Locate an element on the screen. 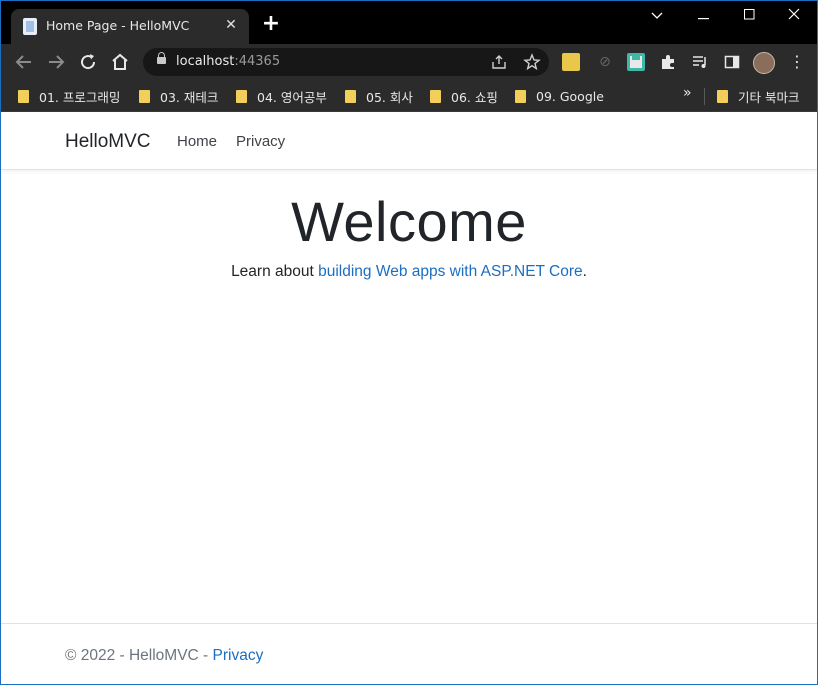  close-window-button is located at coordinates (794, 17).